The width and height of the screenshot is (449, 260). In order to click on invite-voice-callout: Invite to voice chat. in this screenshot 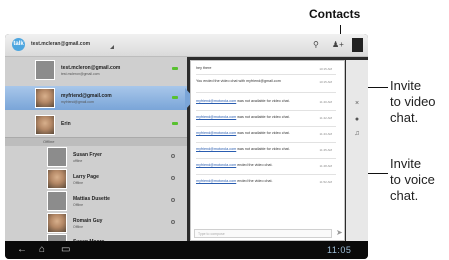, I will do `click(412, 179)`.